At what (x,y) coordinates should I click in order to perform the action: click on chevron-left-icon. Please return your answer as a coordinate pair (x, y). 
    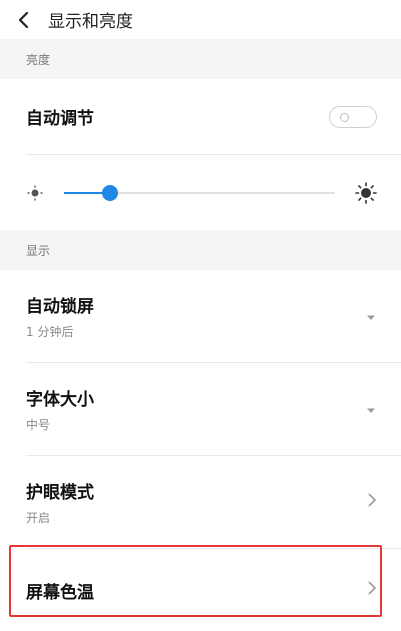
    Looking at the image, I should click on (23, 19).